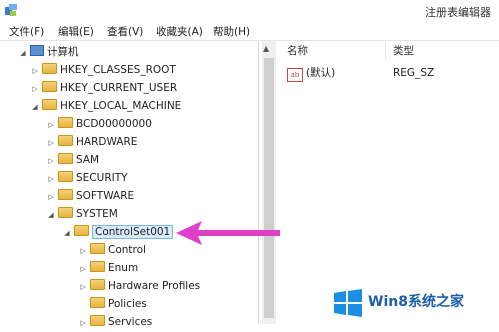  Describe the element at coordinates (458, 12) in the screenshot. I see `window-title: 注册表编辑器` at that location.